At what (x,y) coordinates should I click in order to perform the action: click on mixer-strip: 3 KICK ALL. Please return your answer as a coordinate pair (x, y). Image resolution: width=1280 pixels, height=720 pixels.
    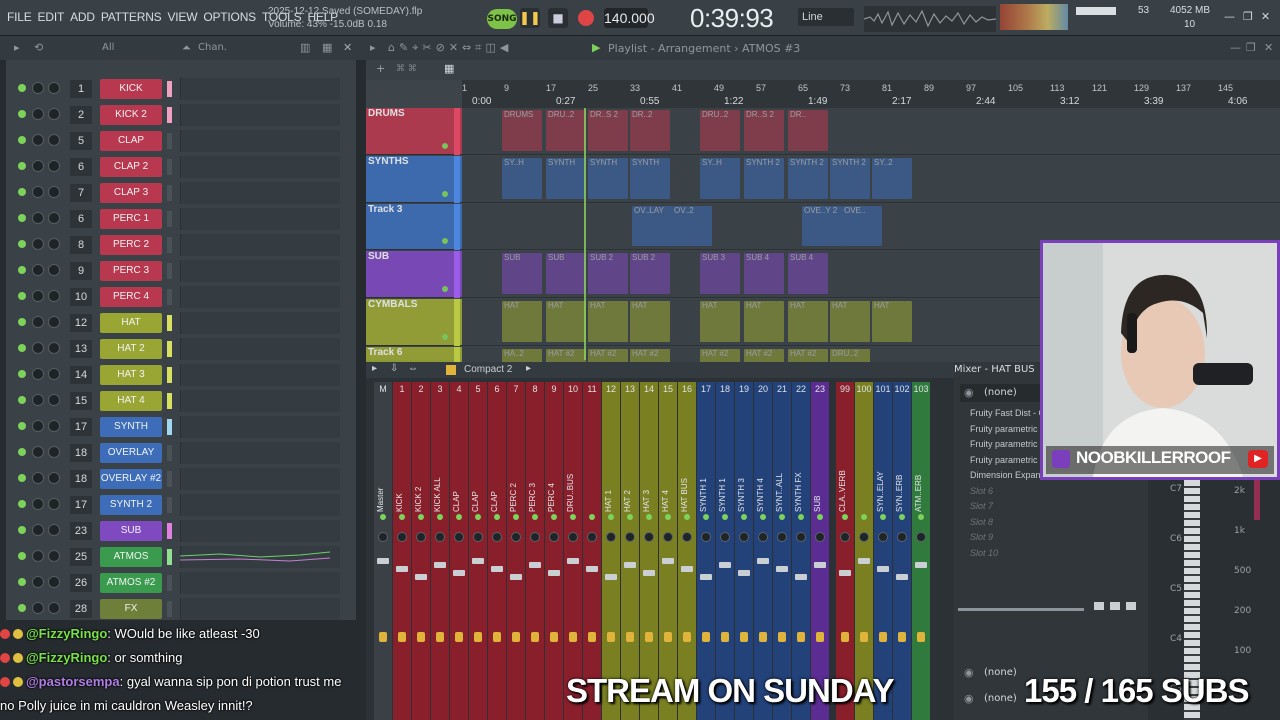
    Looking at the image, I should click on (440, 551).